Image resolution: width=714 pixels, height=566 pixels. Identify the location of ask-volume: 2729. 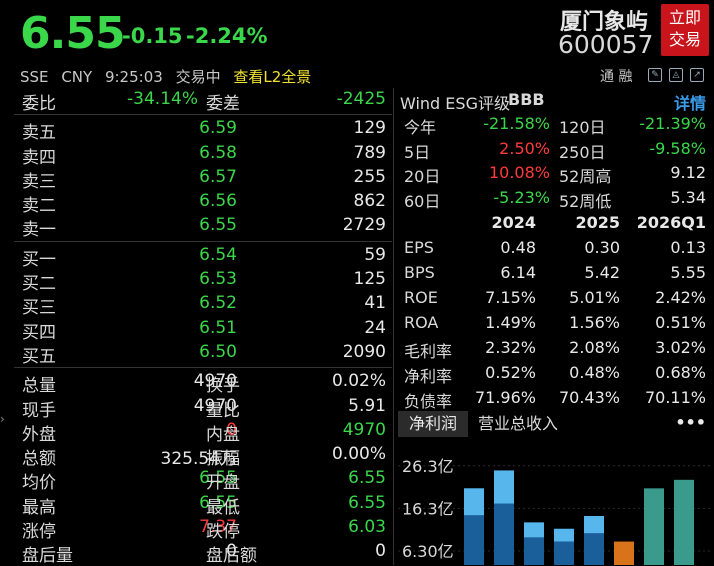
(364, 225).